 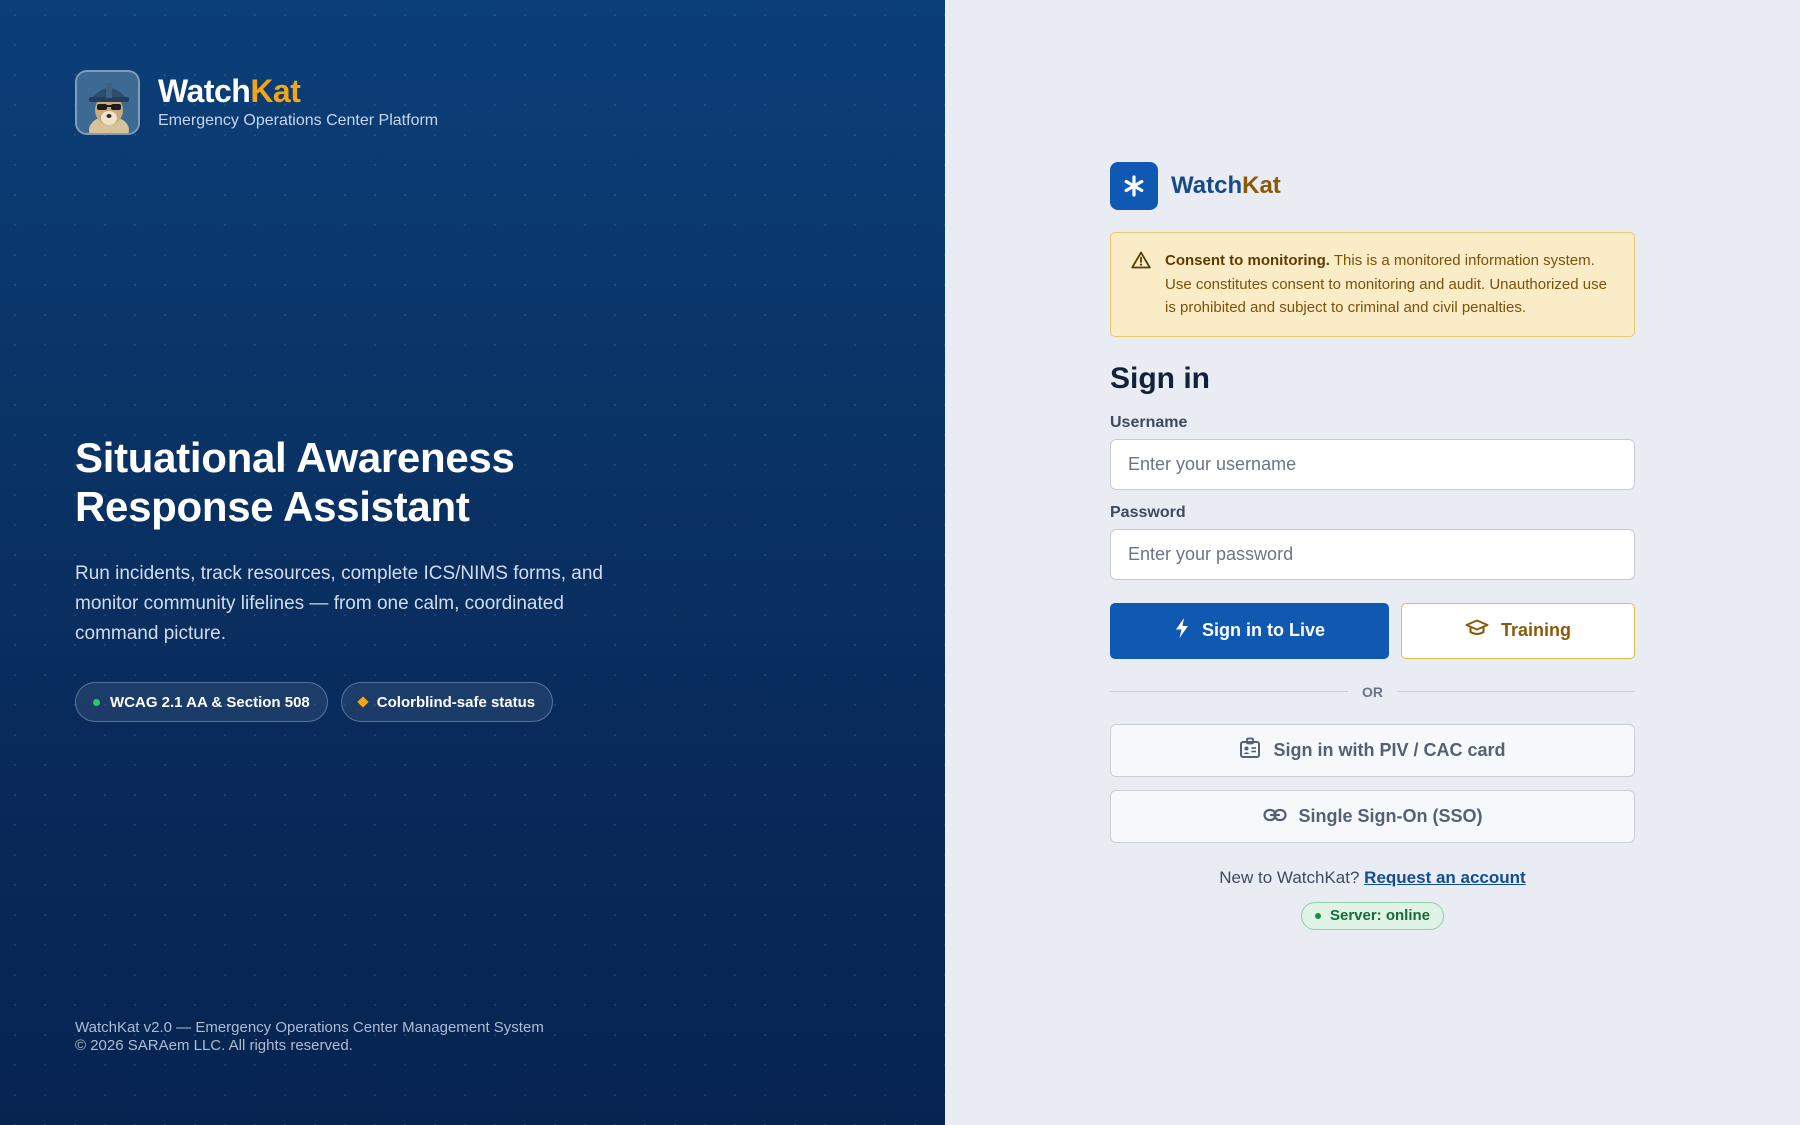 What do you see at coordinates (1372, 464) in the screenshot?
I see `username-input` at bounding box center [1372, 464].